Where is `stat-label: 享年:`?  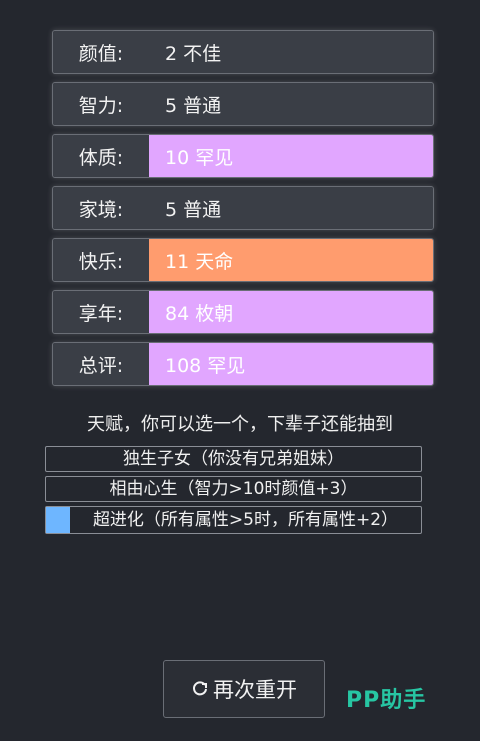
stat-label: 享年: is located at coordinates (101, 312).